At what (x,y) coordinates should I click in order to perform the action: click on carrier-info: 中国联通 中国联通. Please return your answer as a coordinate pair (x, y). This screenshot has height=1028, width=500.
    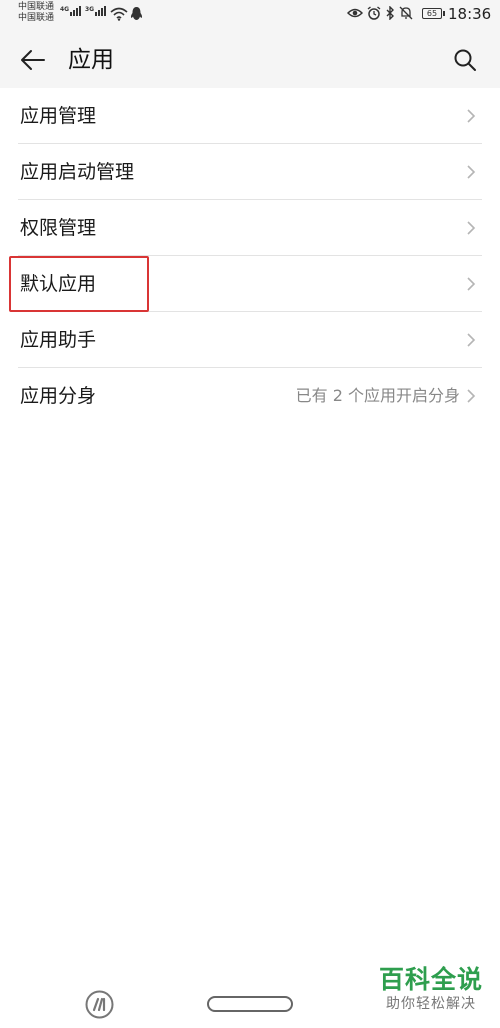
    Looking at the image, I should click on (36, 13).